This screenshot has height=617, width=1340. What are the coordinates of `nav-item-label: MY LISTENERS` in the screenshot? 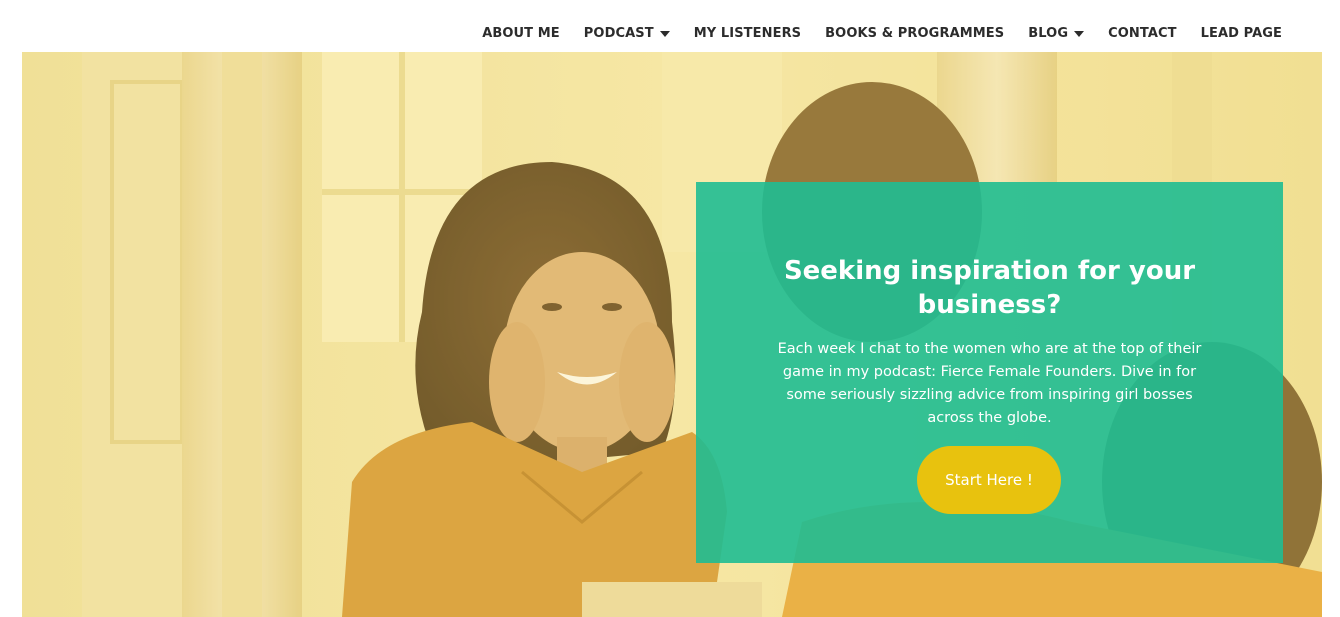 It's located at (747, 33).